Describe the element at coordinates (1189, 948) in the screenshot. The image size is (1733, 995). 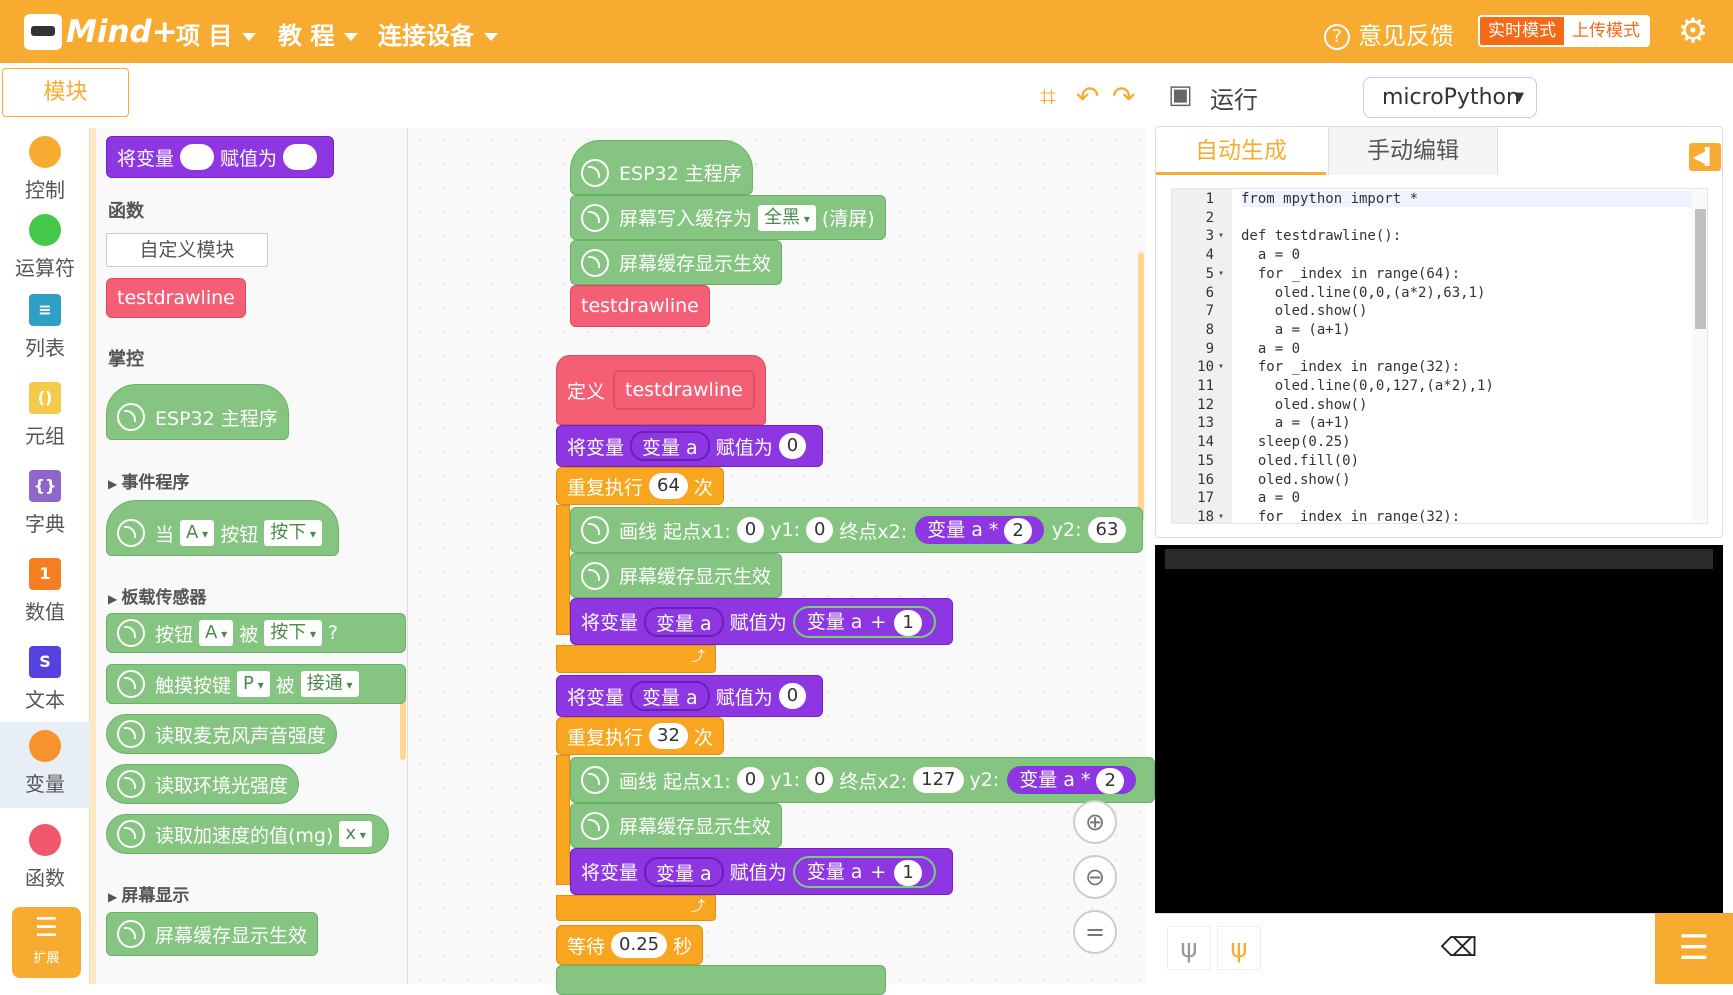
I see `usb-icon: ψ` at that location.